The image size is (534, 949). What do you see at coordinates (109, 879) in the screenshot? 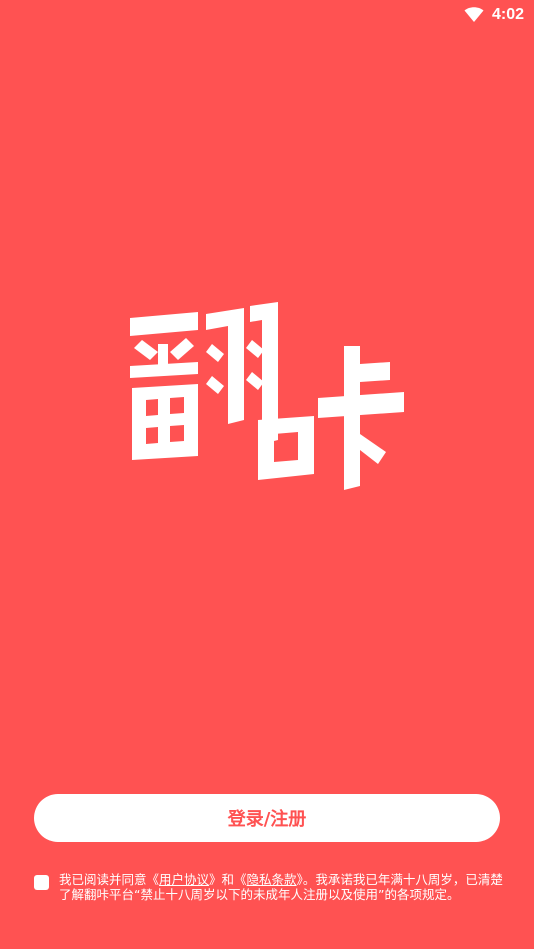
I see `agreement-prefix: 我已阅读并同意《` at bounding box center [109, 879].